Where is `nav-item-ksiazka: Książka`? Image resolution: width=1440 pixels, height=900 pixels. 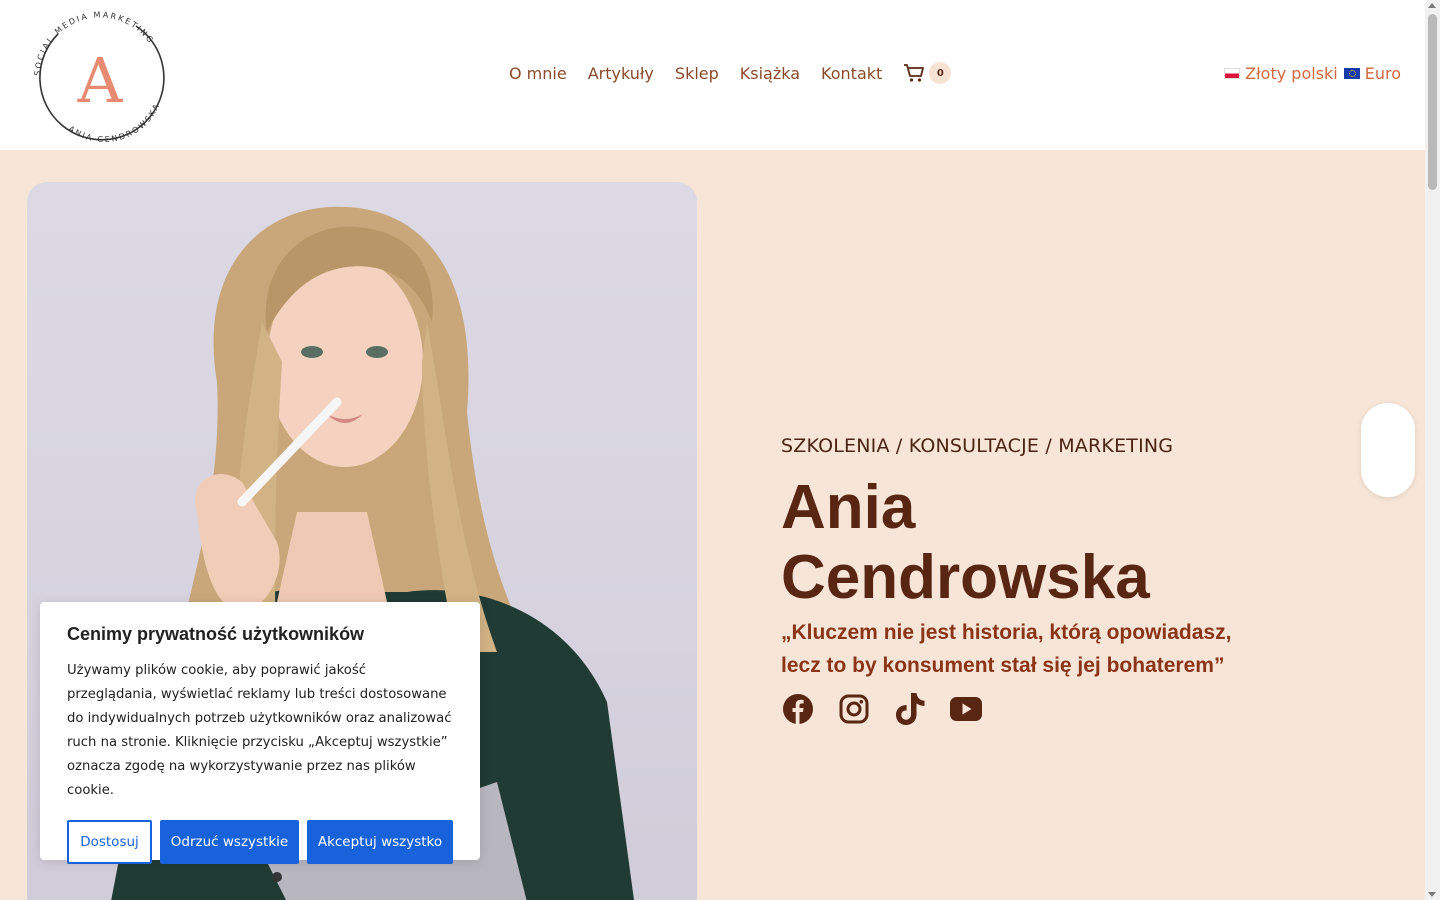 nav-item-ksiazka: Książka is located at coordinates (770, 73).